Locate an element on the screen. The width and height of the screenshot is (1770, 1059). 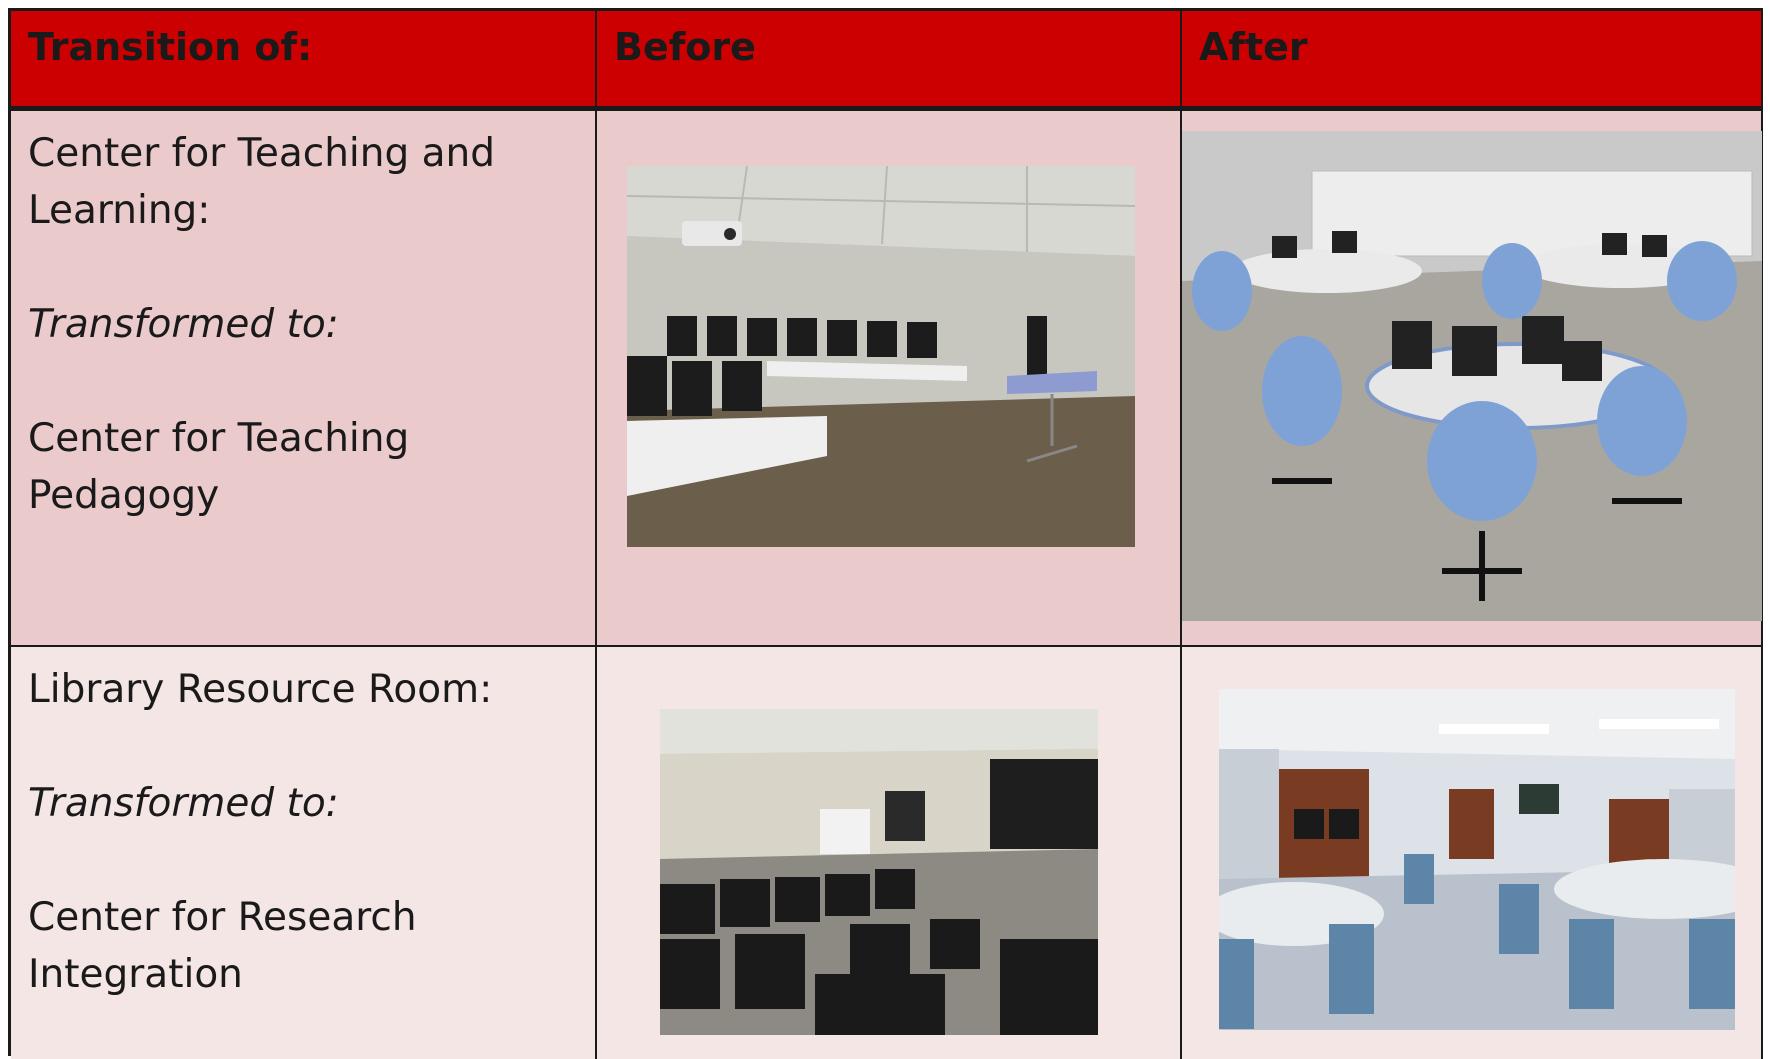
row2-transformed-wrap: Transformed to: is located at coordinates (311, 803).